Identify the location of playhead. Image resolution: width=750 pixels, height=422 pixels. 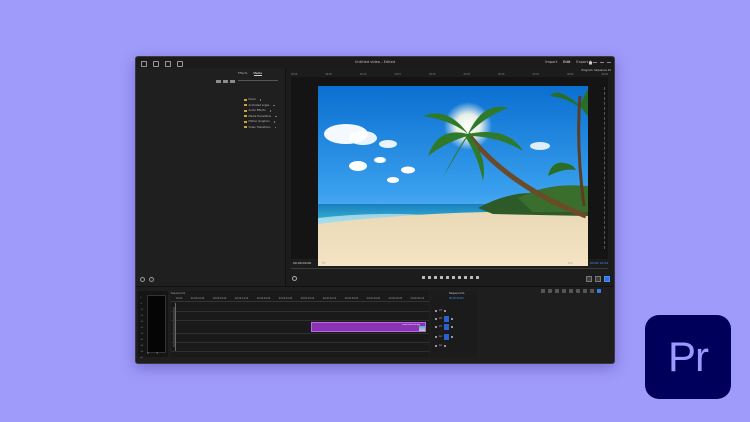
(175, 327).